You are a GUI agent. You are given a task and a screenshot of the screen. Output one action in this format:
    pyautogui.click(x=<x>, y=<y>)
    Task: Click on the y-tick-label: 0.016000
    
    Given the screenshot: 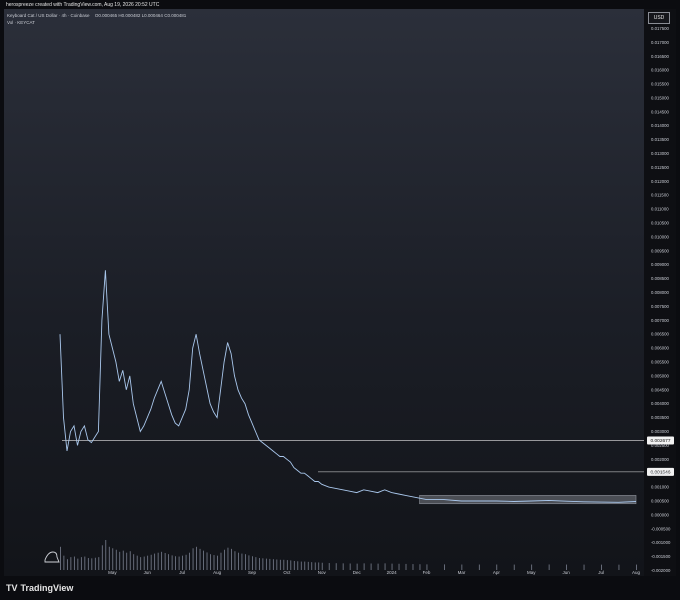 What is the action you would take?
    pyautogui.click(x=660, y=70)
    